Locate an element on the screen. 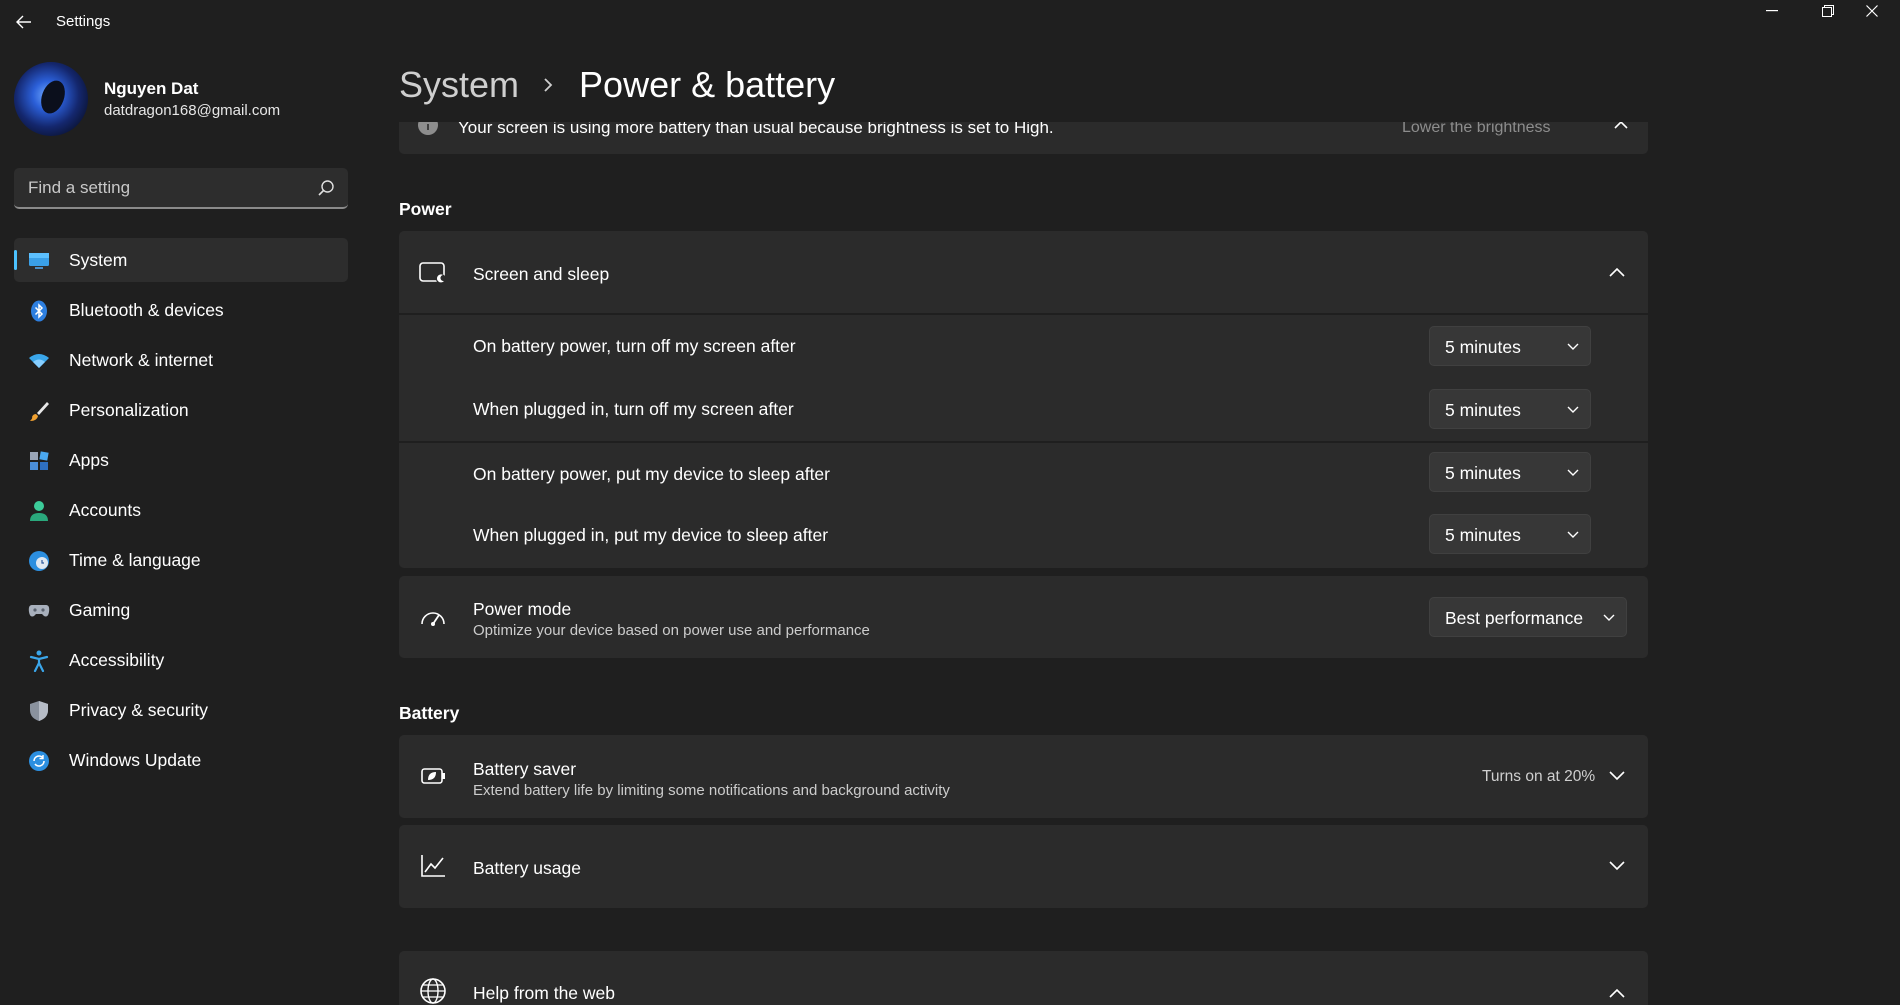  sidebar-item-label: Privacy & security is located at coordinates (139, 709).